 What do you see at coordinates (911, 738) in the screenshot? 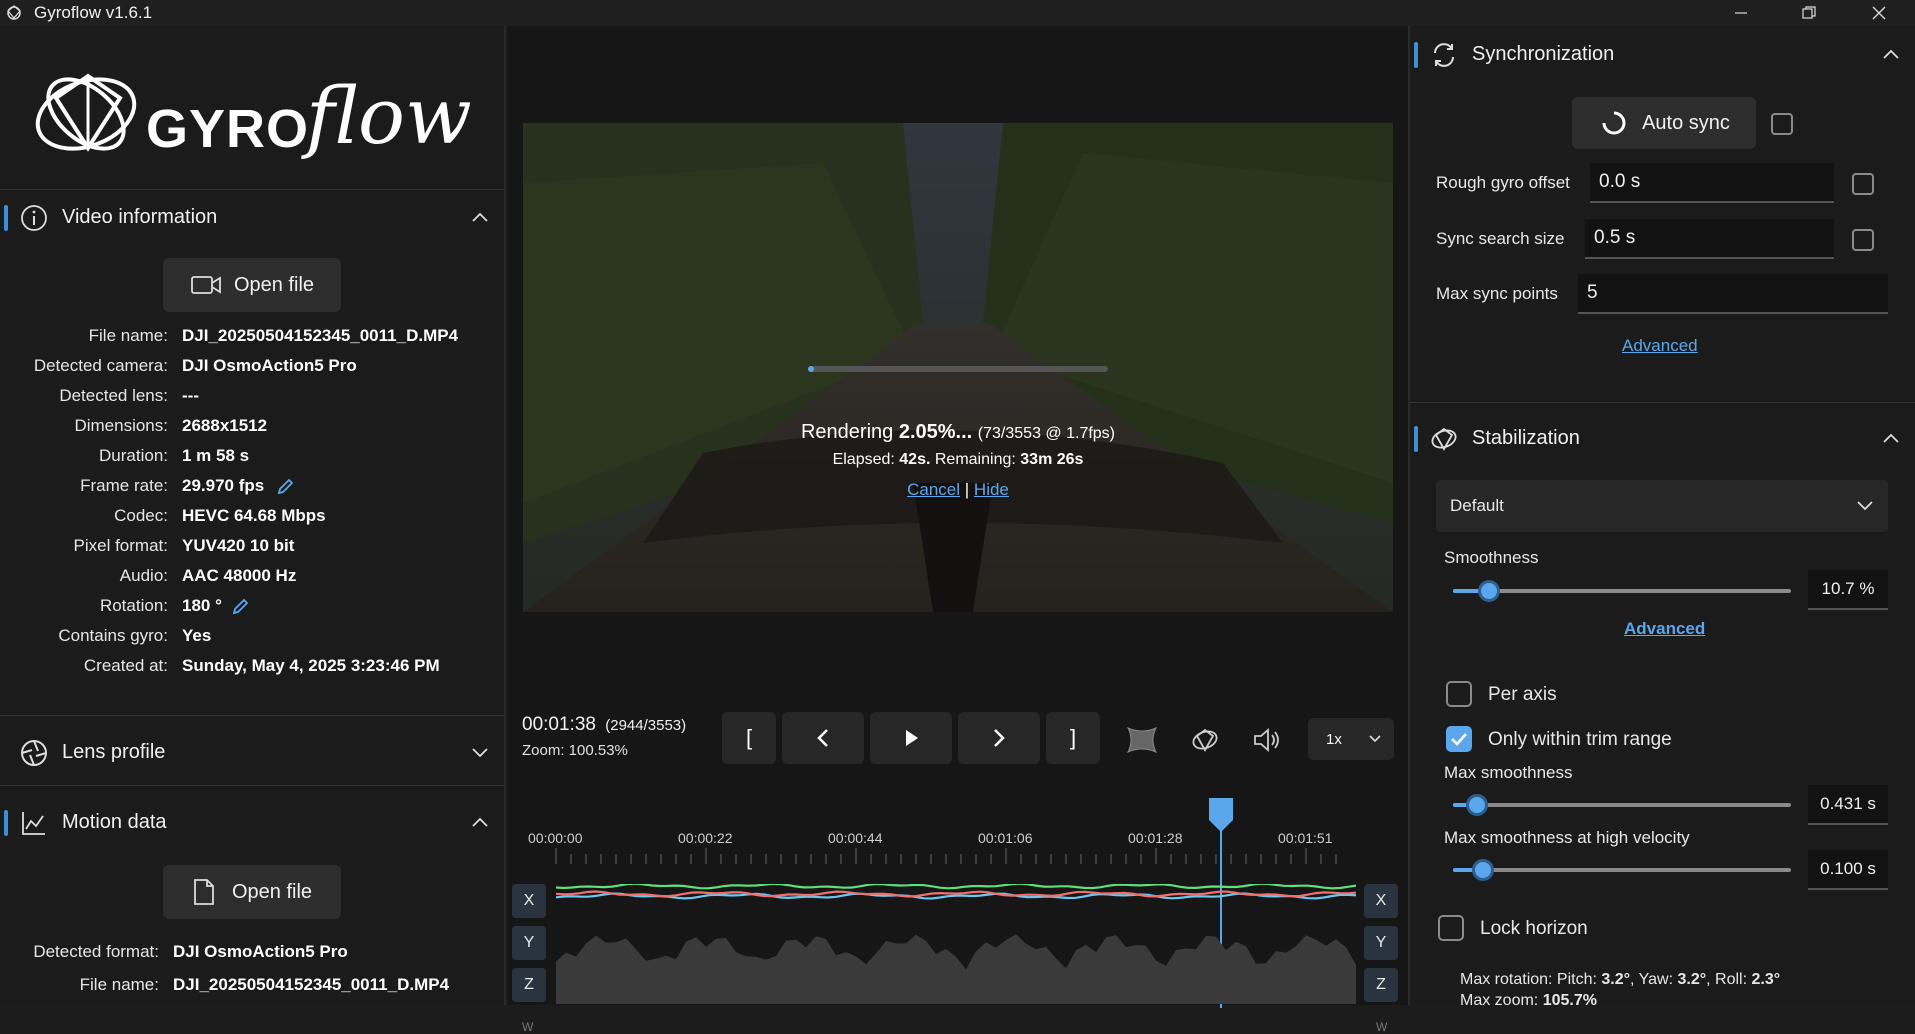
I see `play-button` at bounding box center [911, 738].